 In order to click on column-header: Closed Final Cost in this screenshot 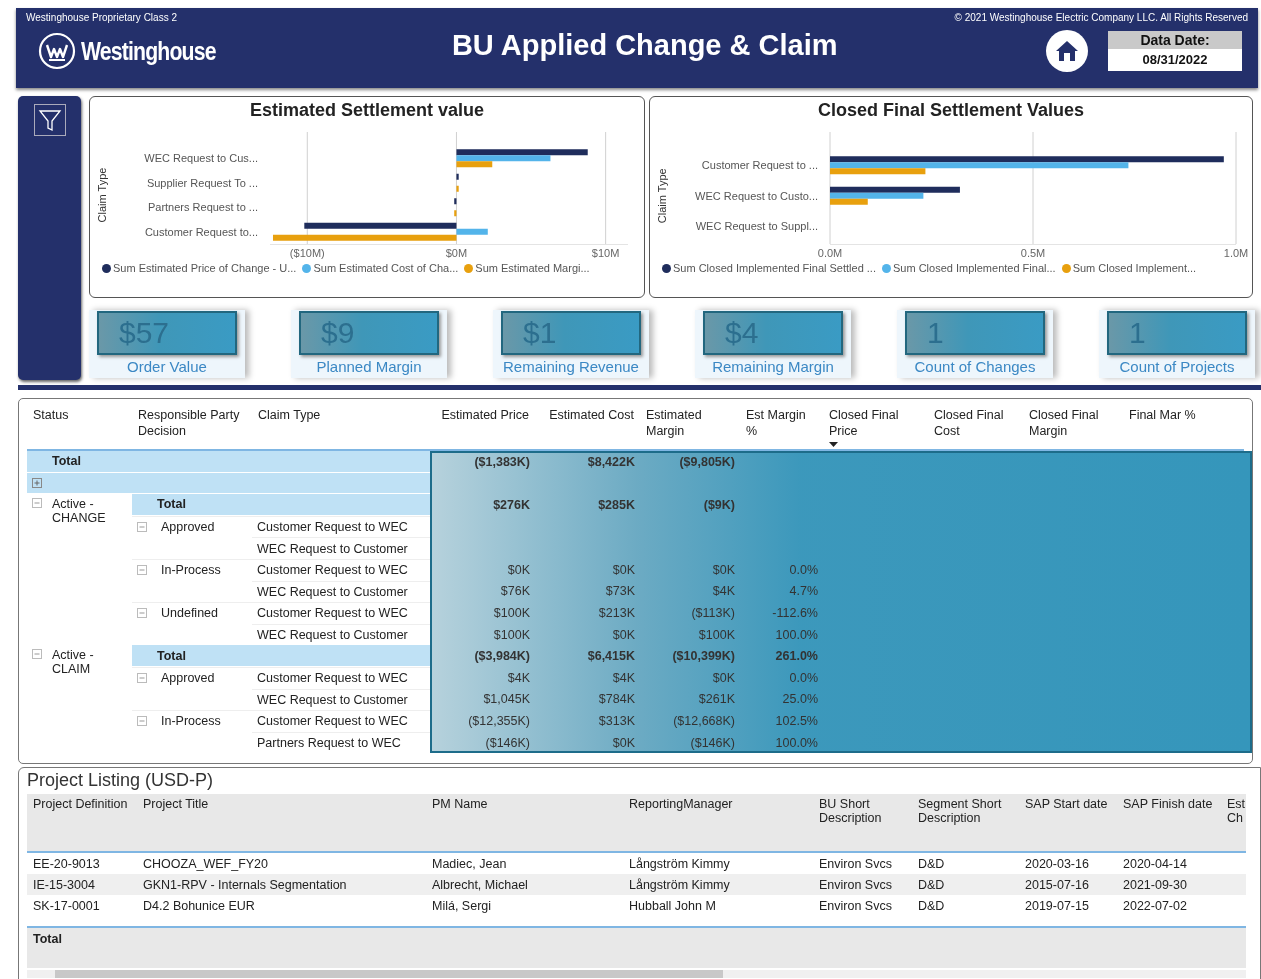, I will do `click(975, 427)`.